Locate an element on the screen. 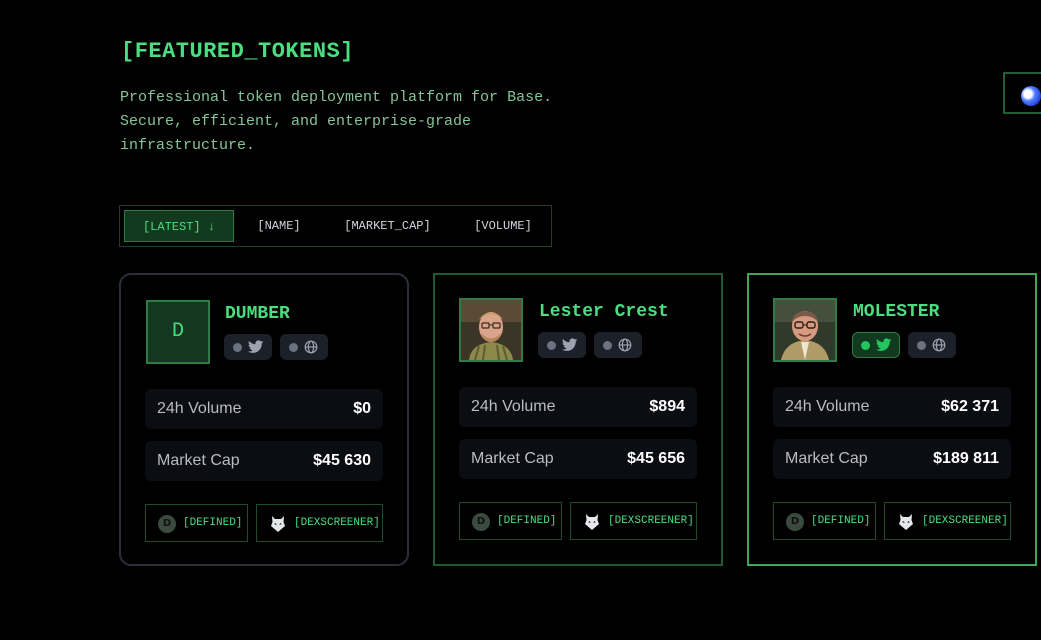 This screenshot has width=1041, height=640. volume-stat: 24h Volume $0 is located at coordinates (264, 409).